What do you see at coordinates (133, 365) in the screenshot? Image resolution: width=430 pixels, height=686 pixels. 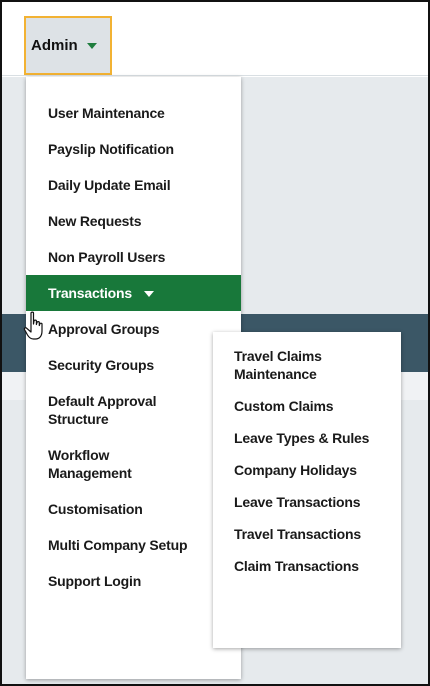 I see `menu-item-security-groups: Security Groups` at bounding box center [133, 365].